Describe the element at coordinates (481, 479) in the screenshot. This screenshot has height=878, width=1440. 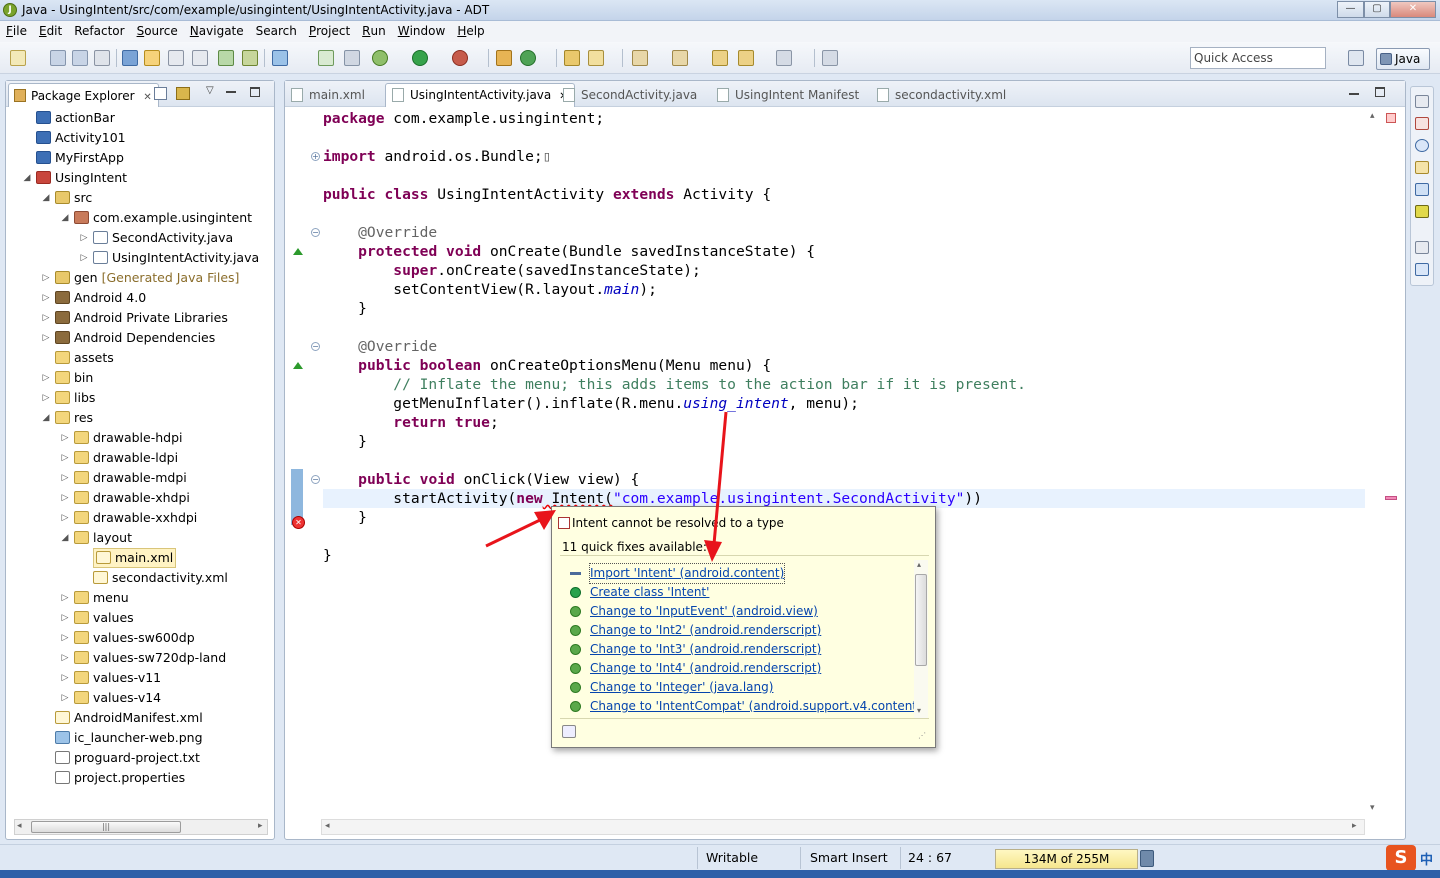
I see `code-line: public void onClick(View view) {` at that location.